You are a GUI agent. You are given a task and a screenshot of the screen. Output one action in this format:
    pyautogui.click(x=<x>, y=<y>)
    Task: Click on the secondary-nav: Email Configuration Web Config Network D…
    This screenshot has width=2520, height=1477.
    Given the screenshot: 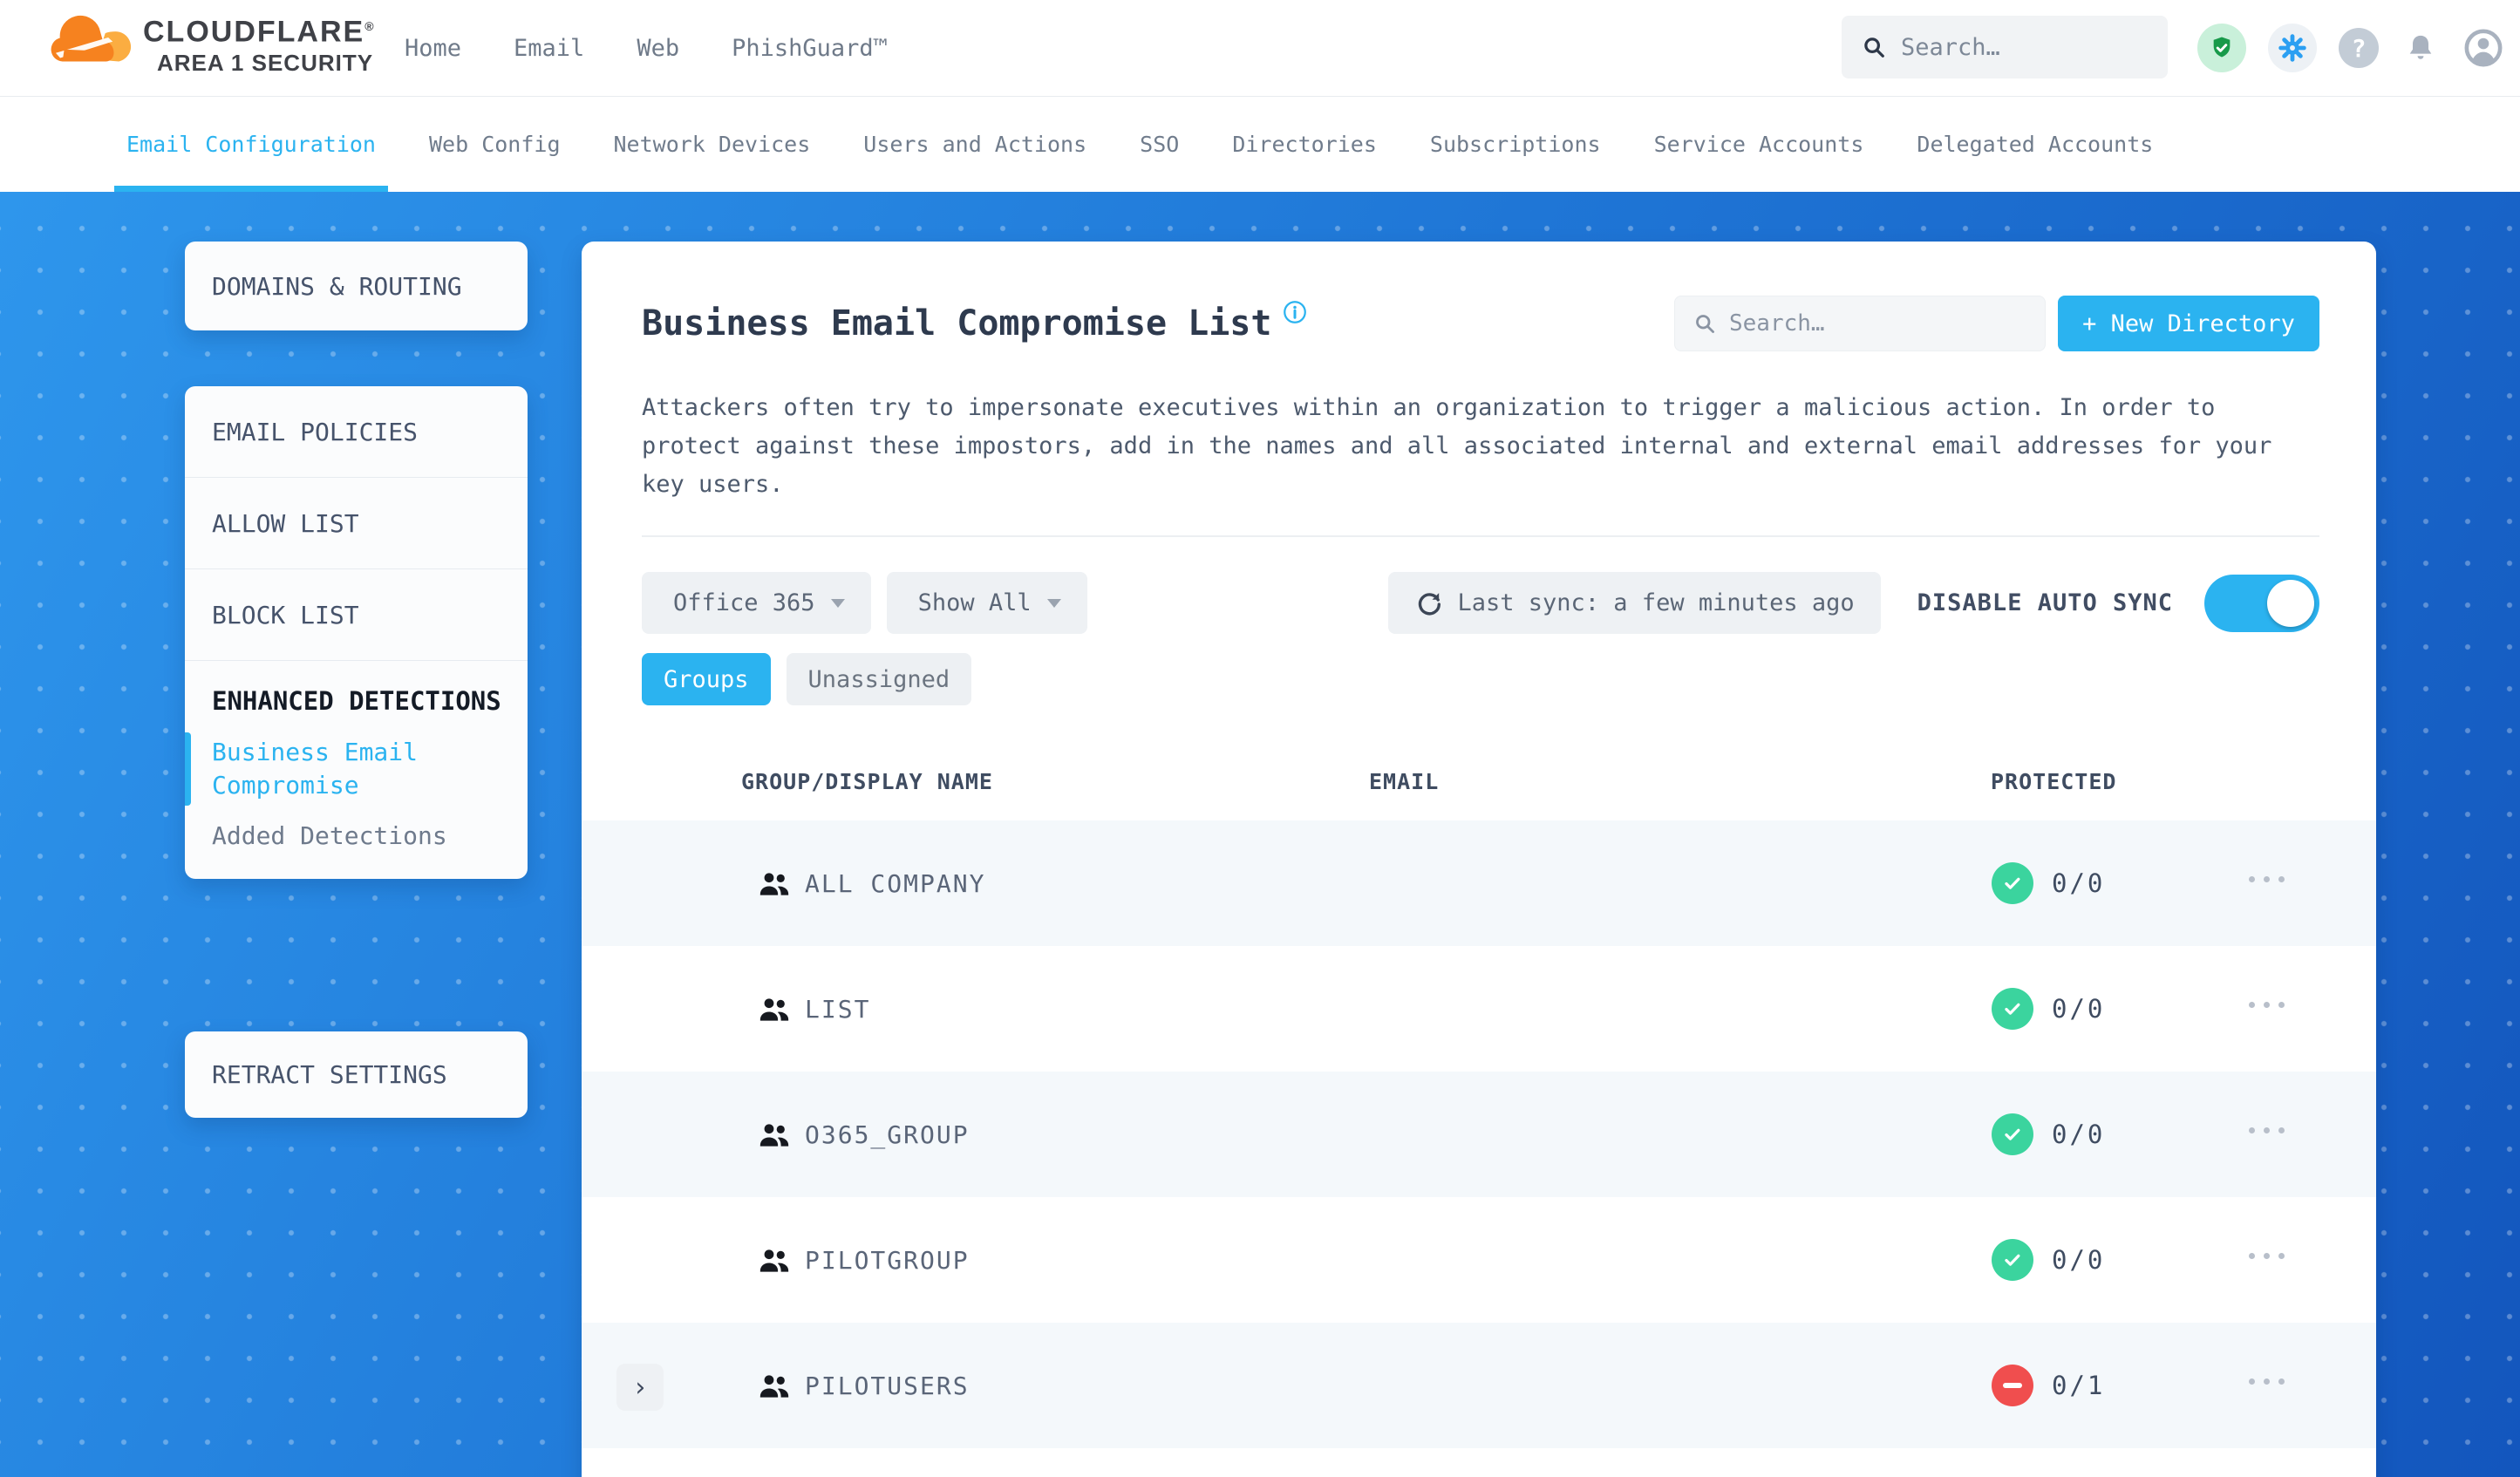 What is the action you would take?
    pyautogui.click(x=1260, y=144)
    